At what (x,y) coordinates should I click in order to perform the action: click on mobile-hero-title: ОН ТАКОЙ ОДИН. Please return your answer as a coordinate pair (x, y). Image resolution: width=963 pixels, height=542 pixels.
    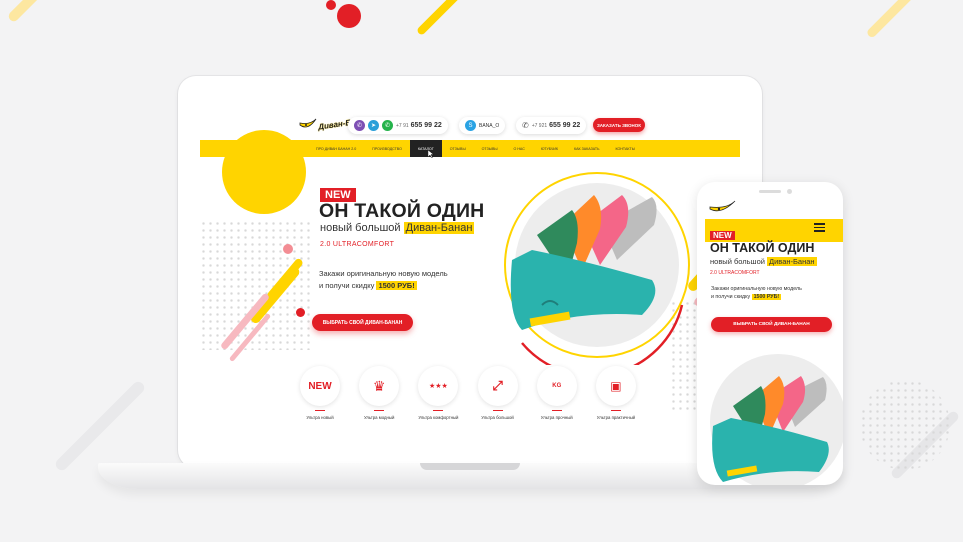
    Looking at the image, I should click on (762, 248).